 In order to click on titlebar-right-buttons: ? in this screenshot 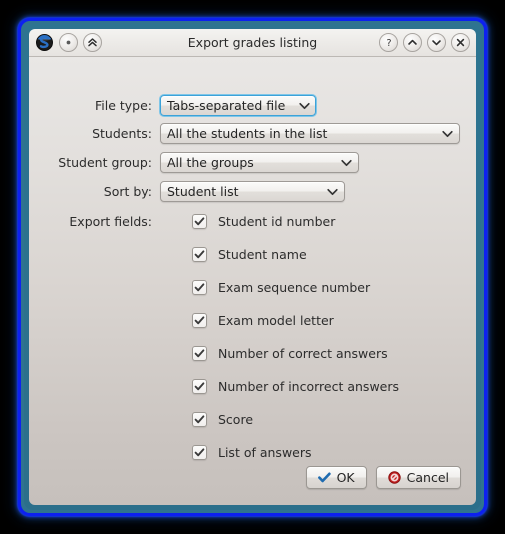, I will do `click(424, 42)`.